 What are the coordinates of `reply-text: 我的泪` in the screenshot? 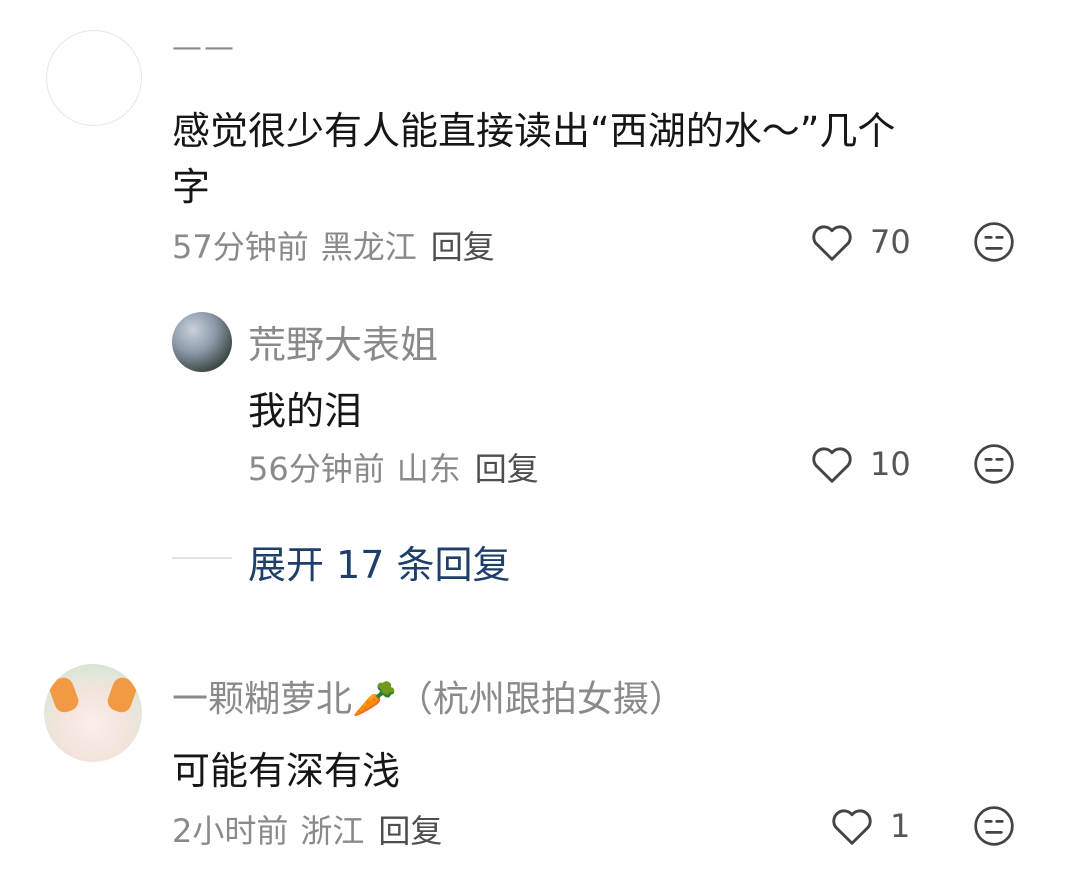 It's located at (305, 411).